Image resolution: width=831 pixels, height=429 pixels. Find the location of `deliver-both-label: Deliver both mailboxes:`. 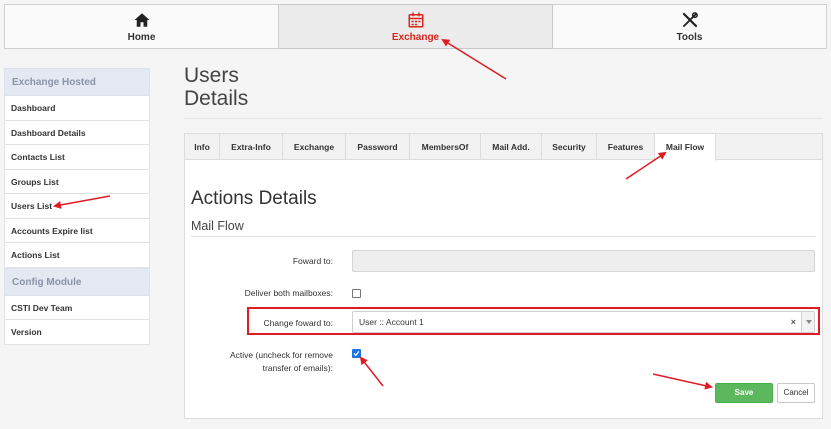

deliver-both-label: Deliver both mailboxes: is located at coordinates (288, 293).